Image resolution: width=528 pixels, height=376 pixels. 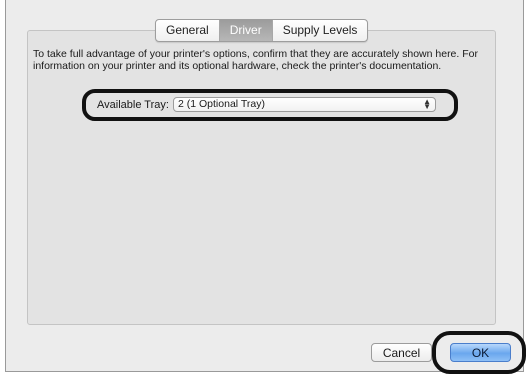 I want to click on available-tray-label: Available Tray:, so click(x=133, y=105).